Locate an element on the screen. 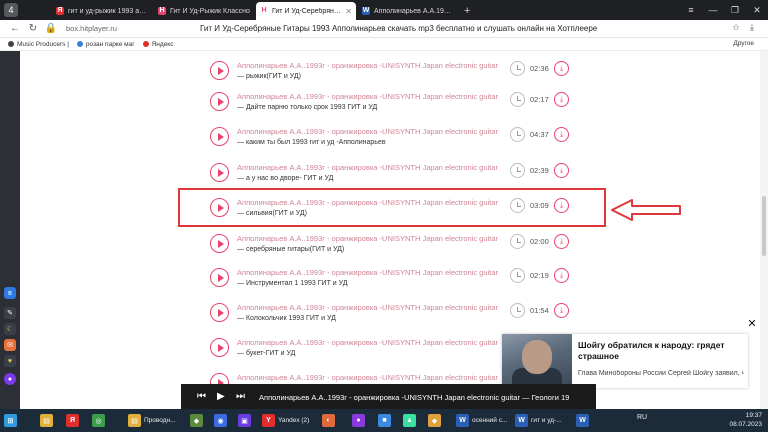  reload-icon: ↻ is located at coordinates (33, 28).